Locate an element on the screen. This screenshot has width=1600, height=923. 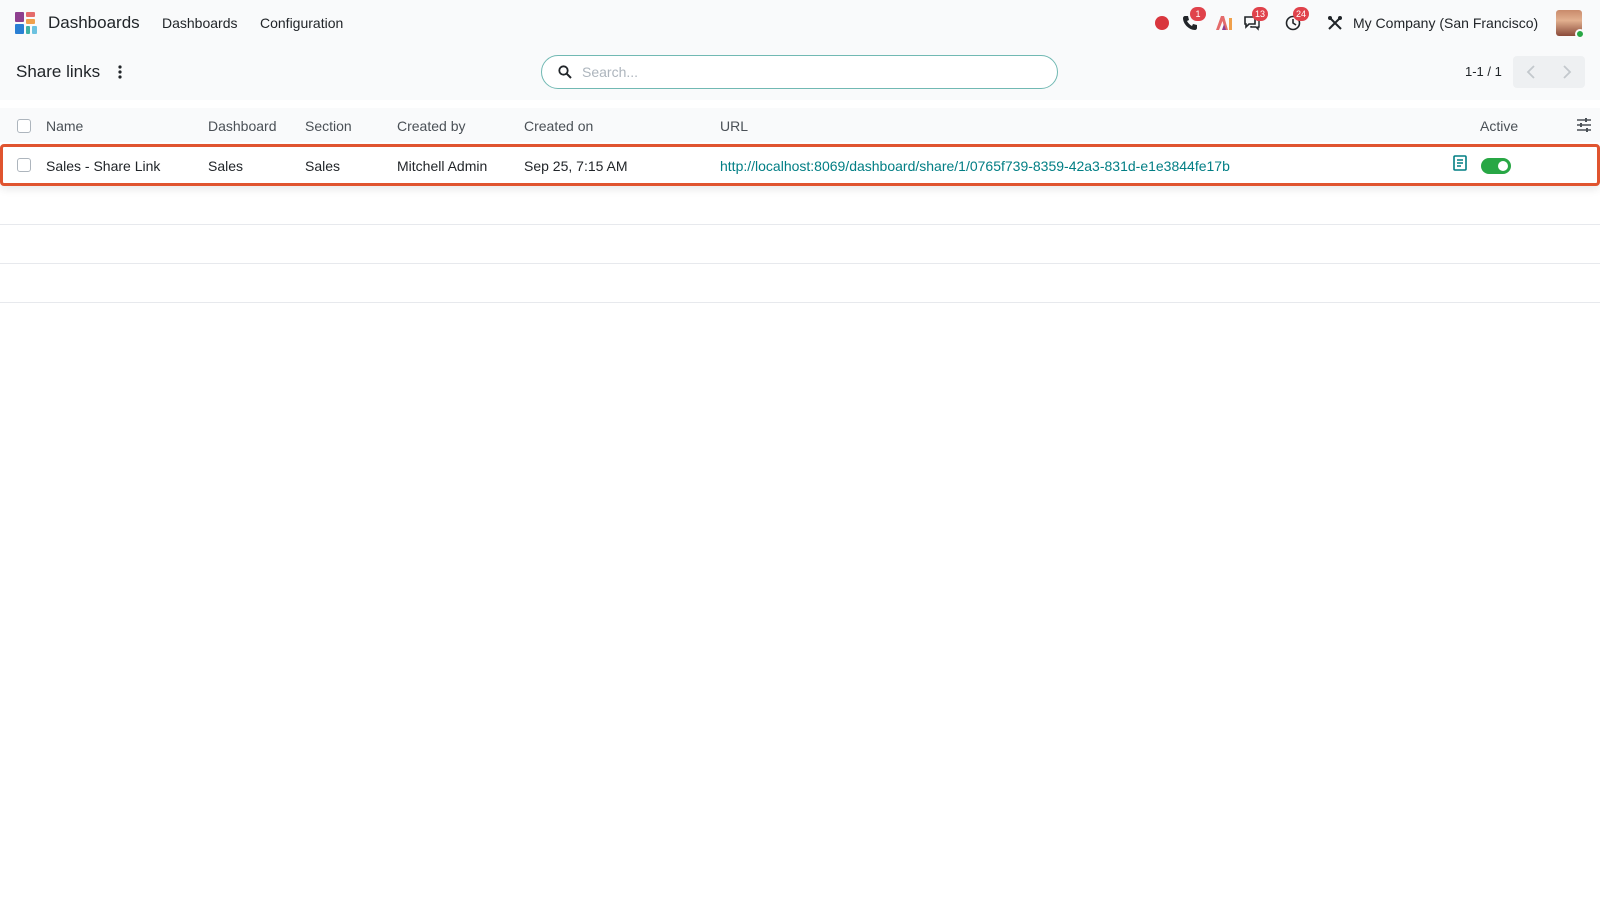
phone-badge: 1 is located at coordinates (1198, 14).